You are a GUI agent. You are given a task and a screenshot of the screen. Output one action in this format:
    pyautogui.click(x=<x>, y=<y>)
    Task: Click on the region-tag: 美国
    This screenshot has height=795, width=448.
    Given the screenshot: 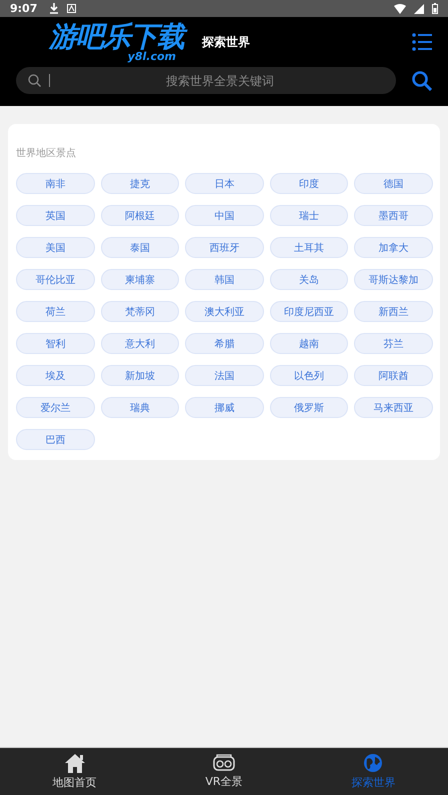 What is the action you would take?
    pyautogui.click(x=55, y=247)
    